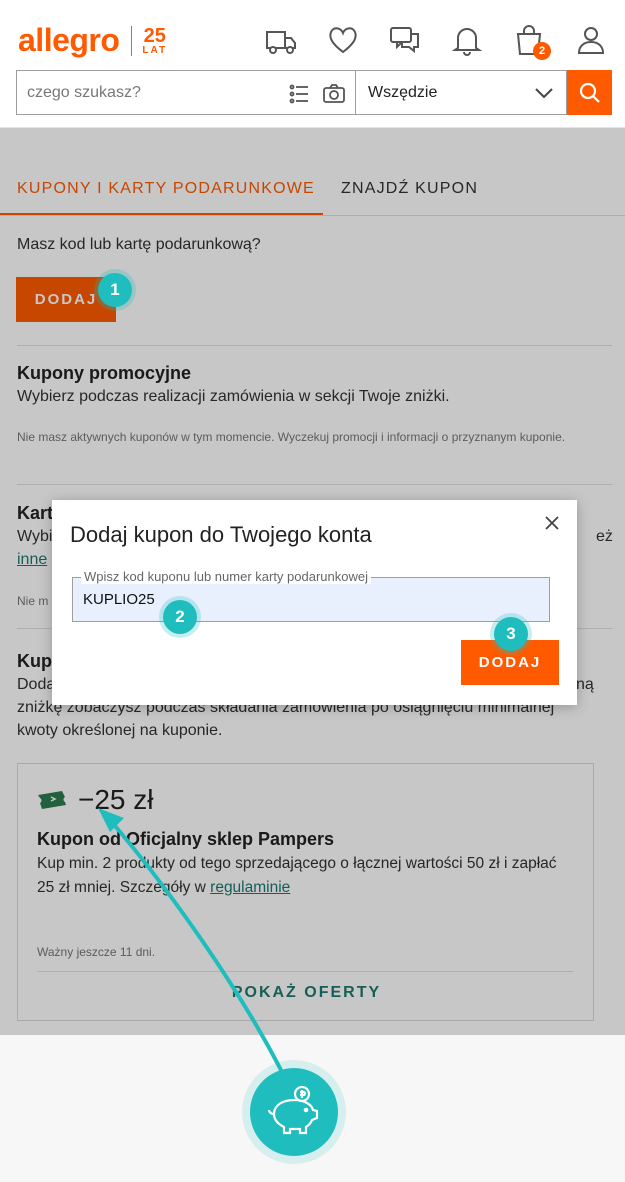 Image resolution: width=625 pixels, height=1182 pixels. What do you see at coordinates (461, 92) in the screenshot?
I see `search-scope-select: Wszędzie` at bounding box center [461, 92].